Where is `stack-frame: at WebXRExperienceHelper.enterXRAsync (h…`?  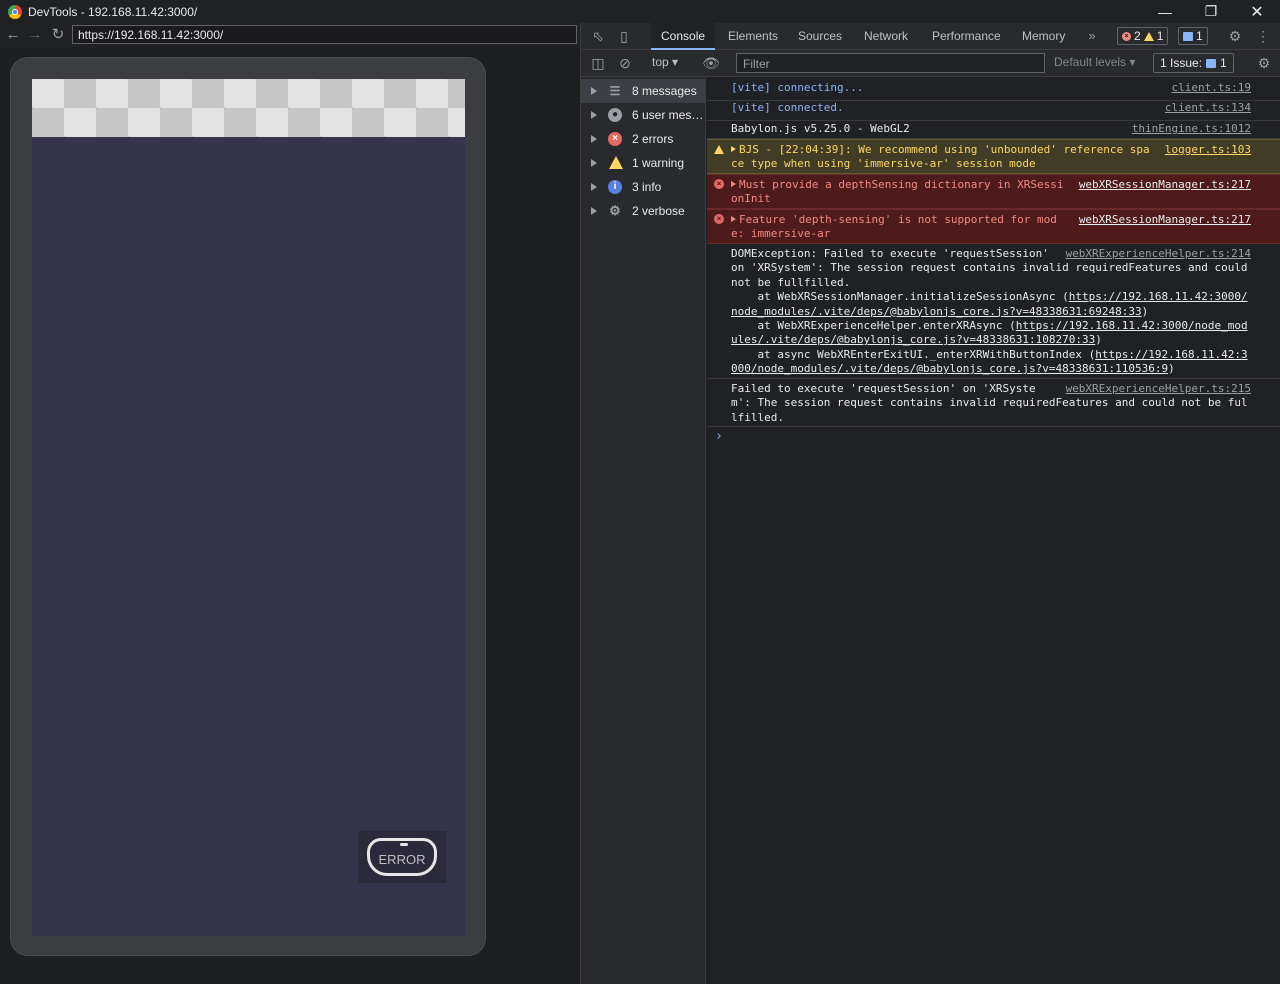 stack-frame: at WebXRExperienceHelper.enterXRAsync (h… is located at coordinates (991, 333).